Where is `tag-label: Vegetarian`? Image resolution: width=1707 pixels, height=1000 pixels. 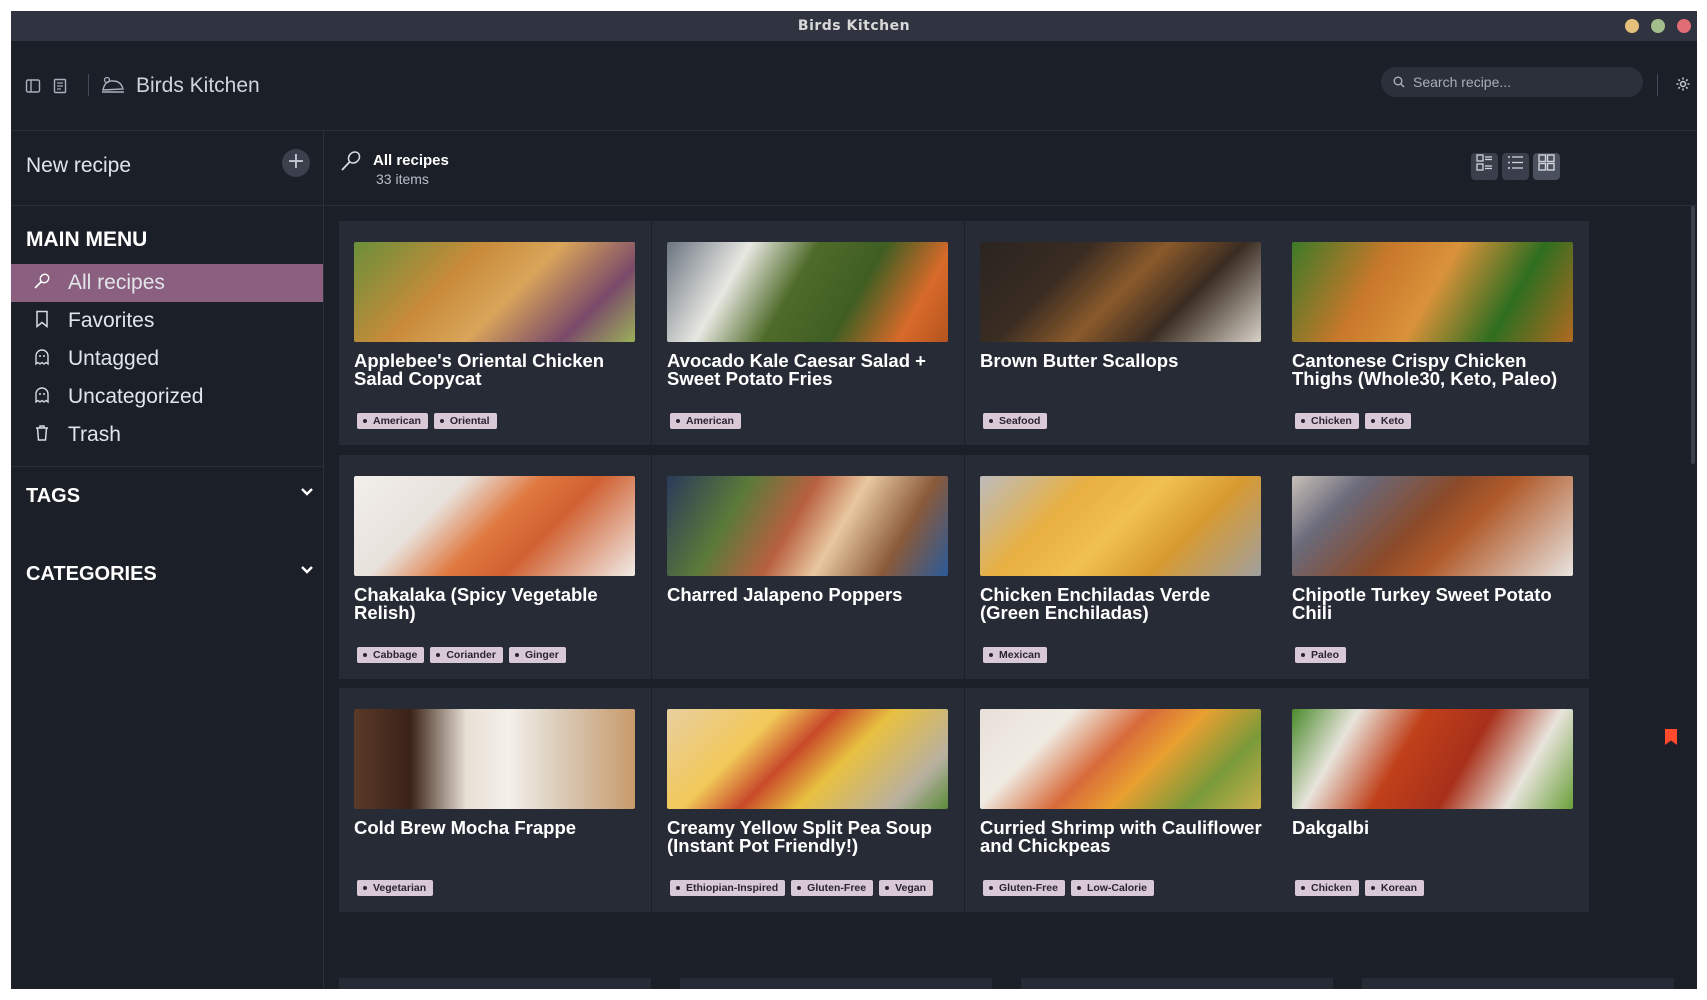 tag-label: Vegetarian is located at coordinates (400, 888).